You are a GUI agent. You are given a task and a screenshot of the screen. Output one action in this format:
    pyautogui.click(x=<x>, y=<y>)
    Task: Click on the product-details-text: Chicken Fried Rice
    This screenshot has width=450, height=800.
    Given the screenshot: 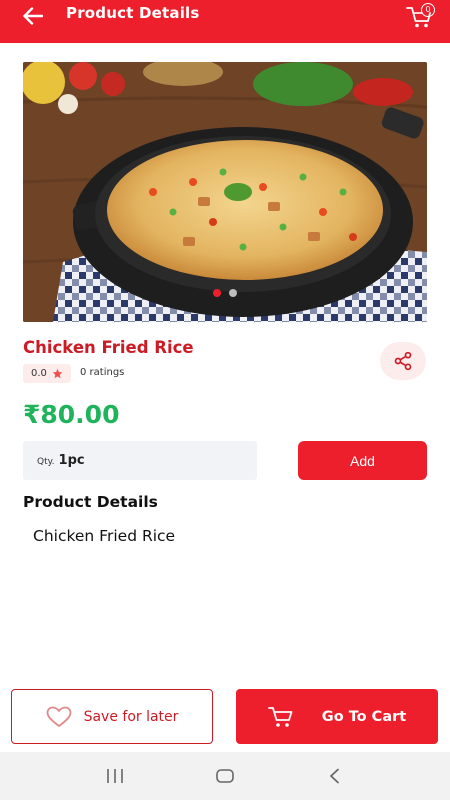 What is the action you would take?
    pyautogui.click(x=104, y=536)
    